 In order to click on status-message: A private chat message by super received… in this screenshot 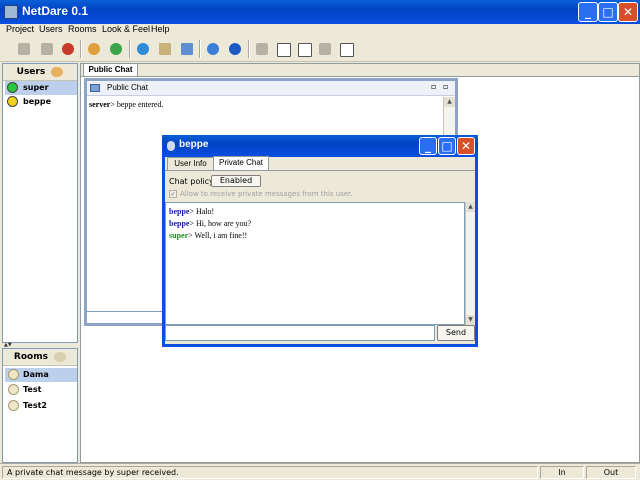, I will do `click(270, 472)`.